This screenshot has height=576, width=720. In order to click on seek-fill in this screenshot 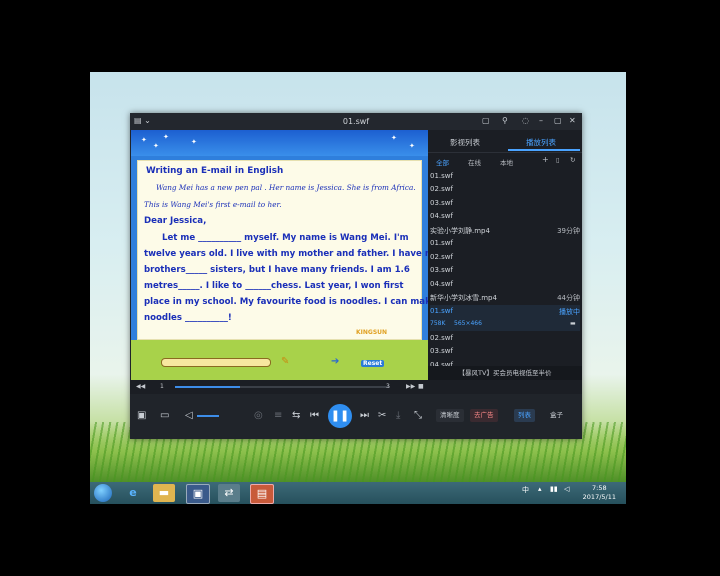, I will do `click(207, 387)`.